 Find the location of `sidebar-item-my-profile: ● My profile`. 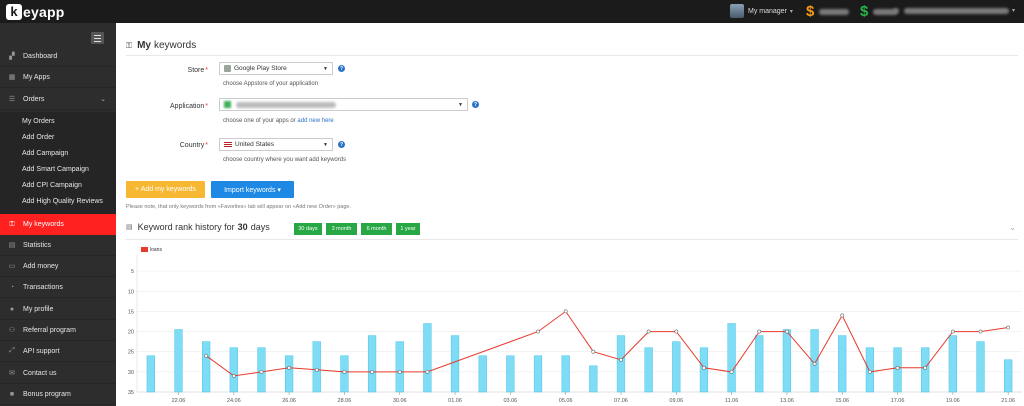

sidebar-item-my-profile: ● My profile is located at coordinates (58, 309).